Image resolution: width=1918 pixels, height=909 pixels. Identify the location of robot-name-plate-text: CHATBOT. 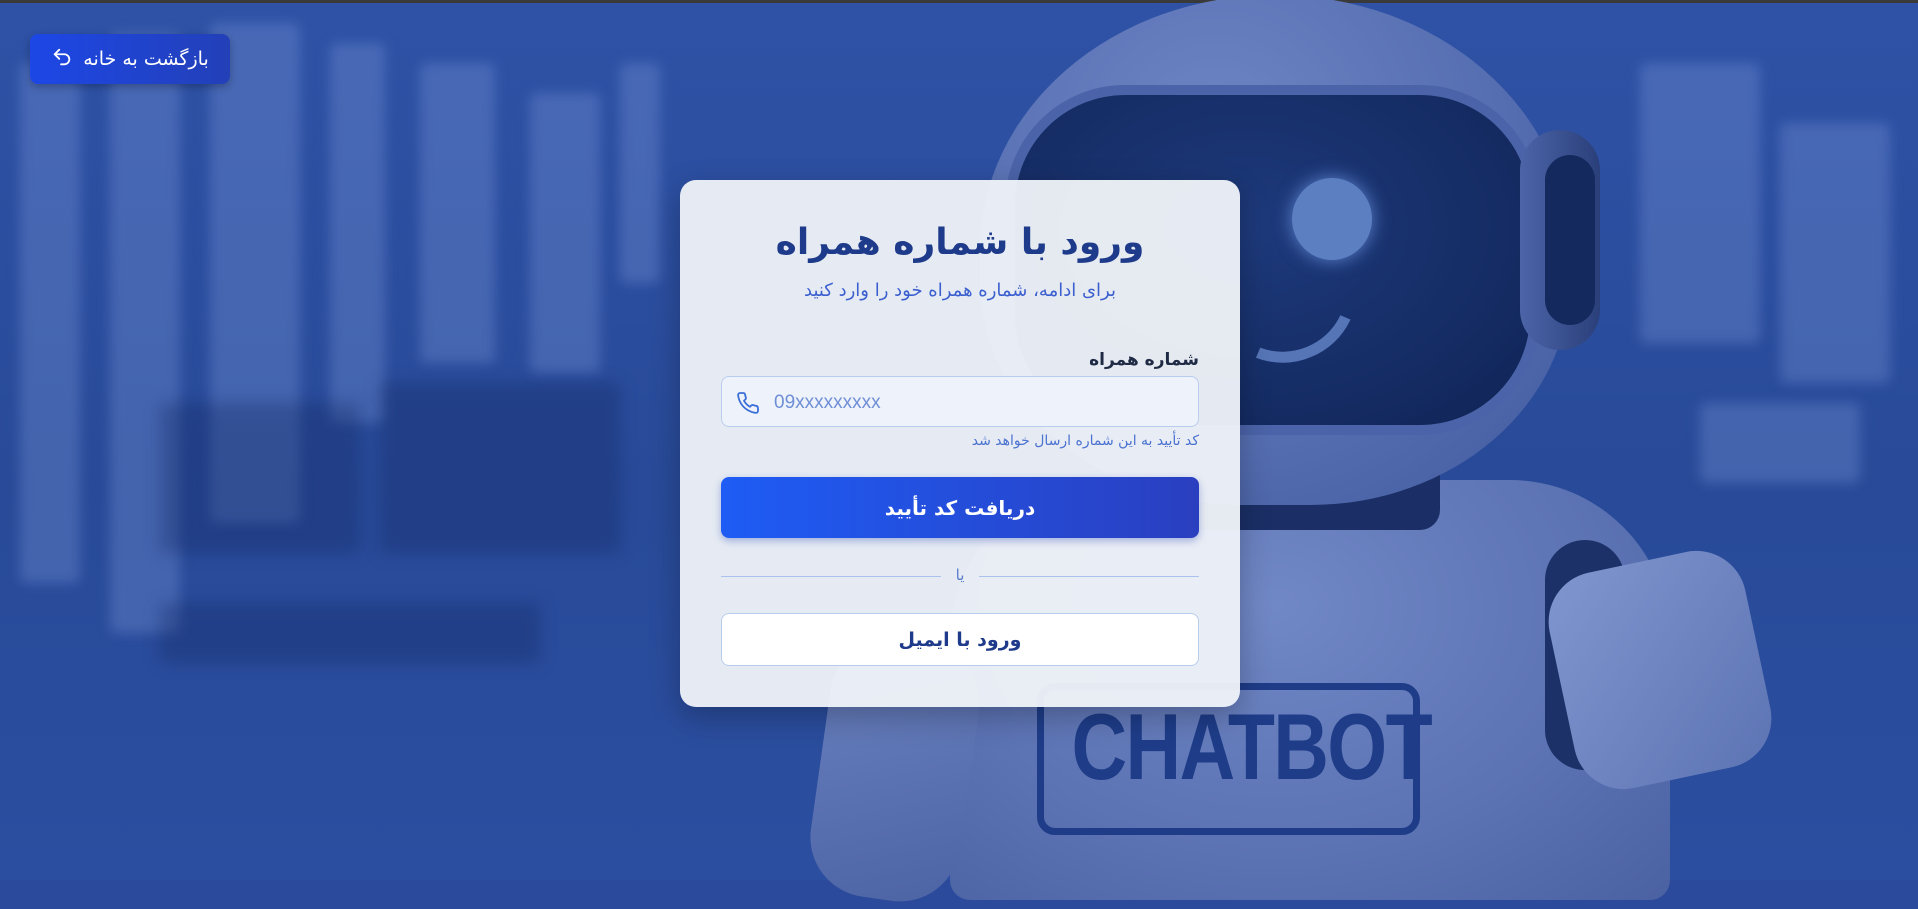
(1251, 746).